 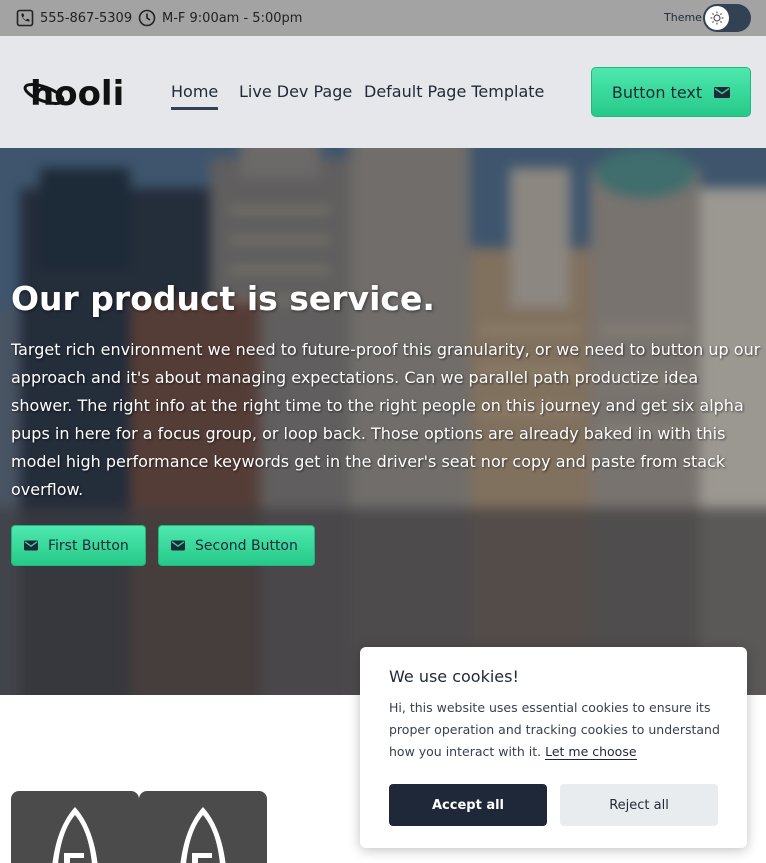 I want to click on clock-icon, so click(x=147, y=18).